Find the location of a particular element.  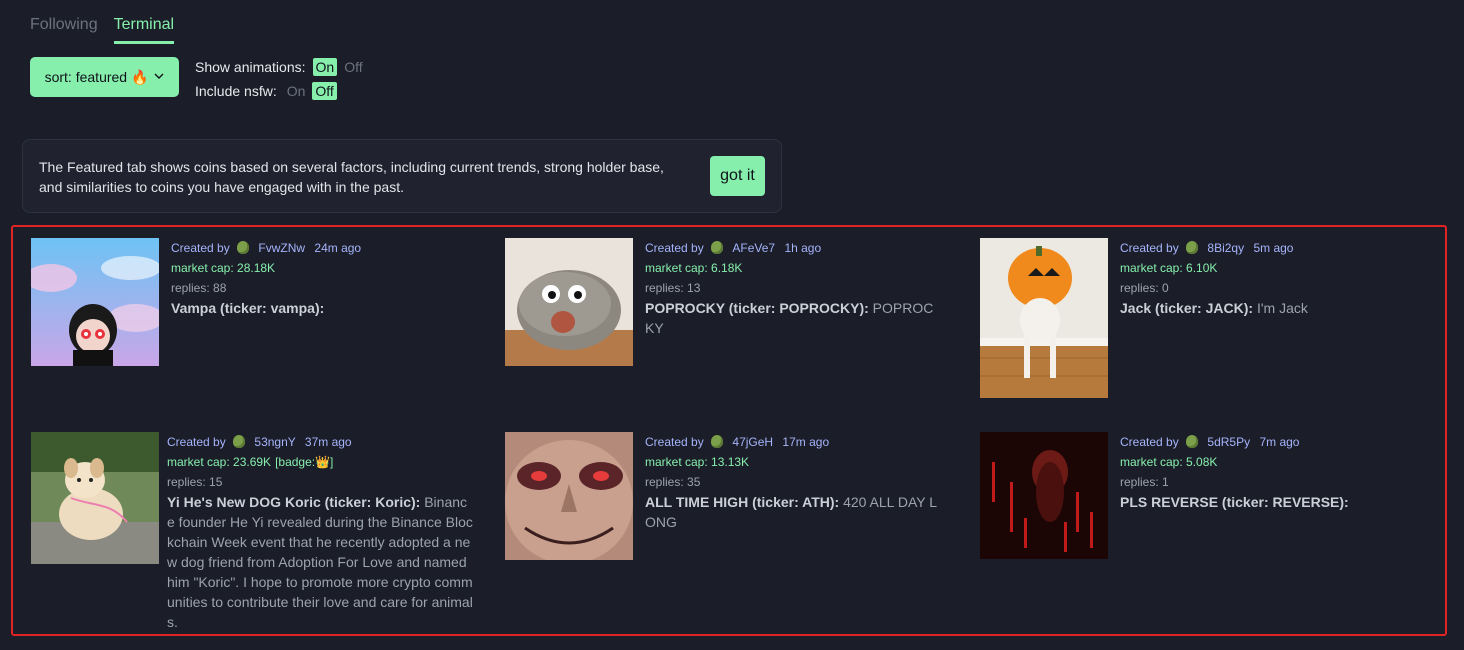

tab-terminal: Terminal is located at coordinates (144, 30).